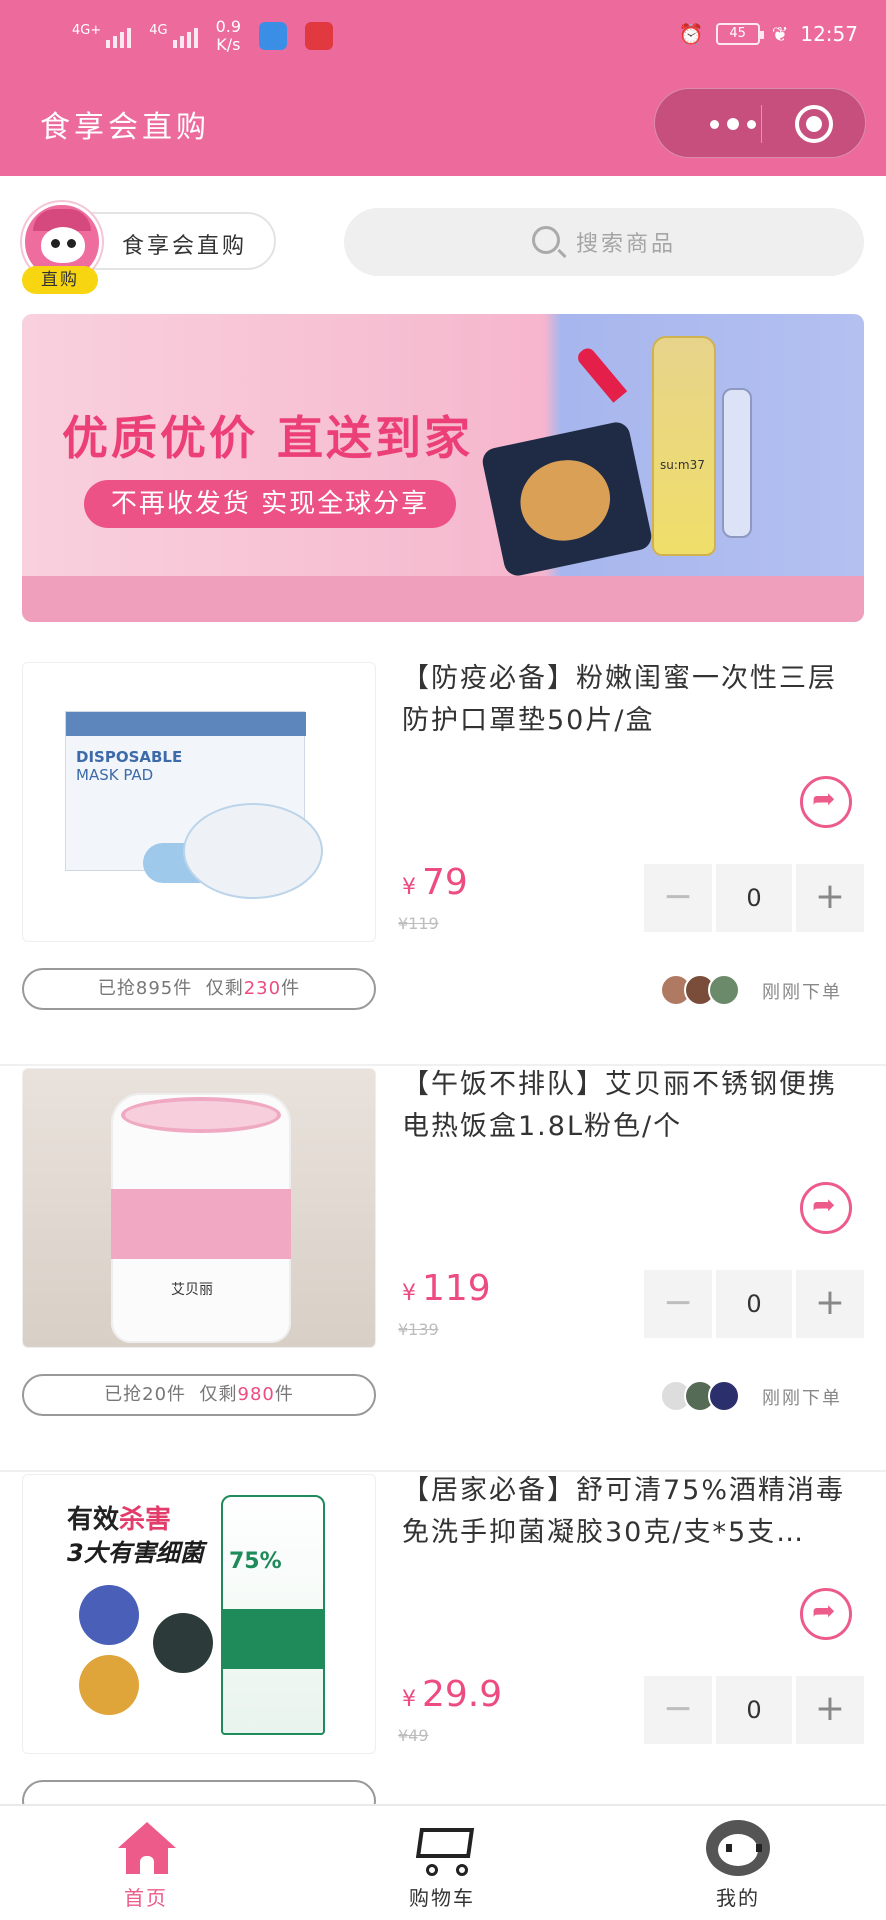  Describe the element at coordinates (173, 35) in the screenshot. I see `signal-icon-2: 4G` at that location.